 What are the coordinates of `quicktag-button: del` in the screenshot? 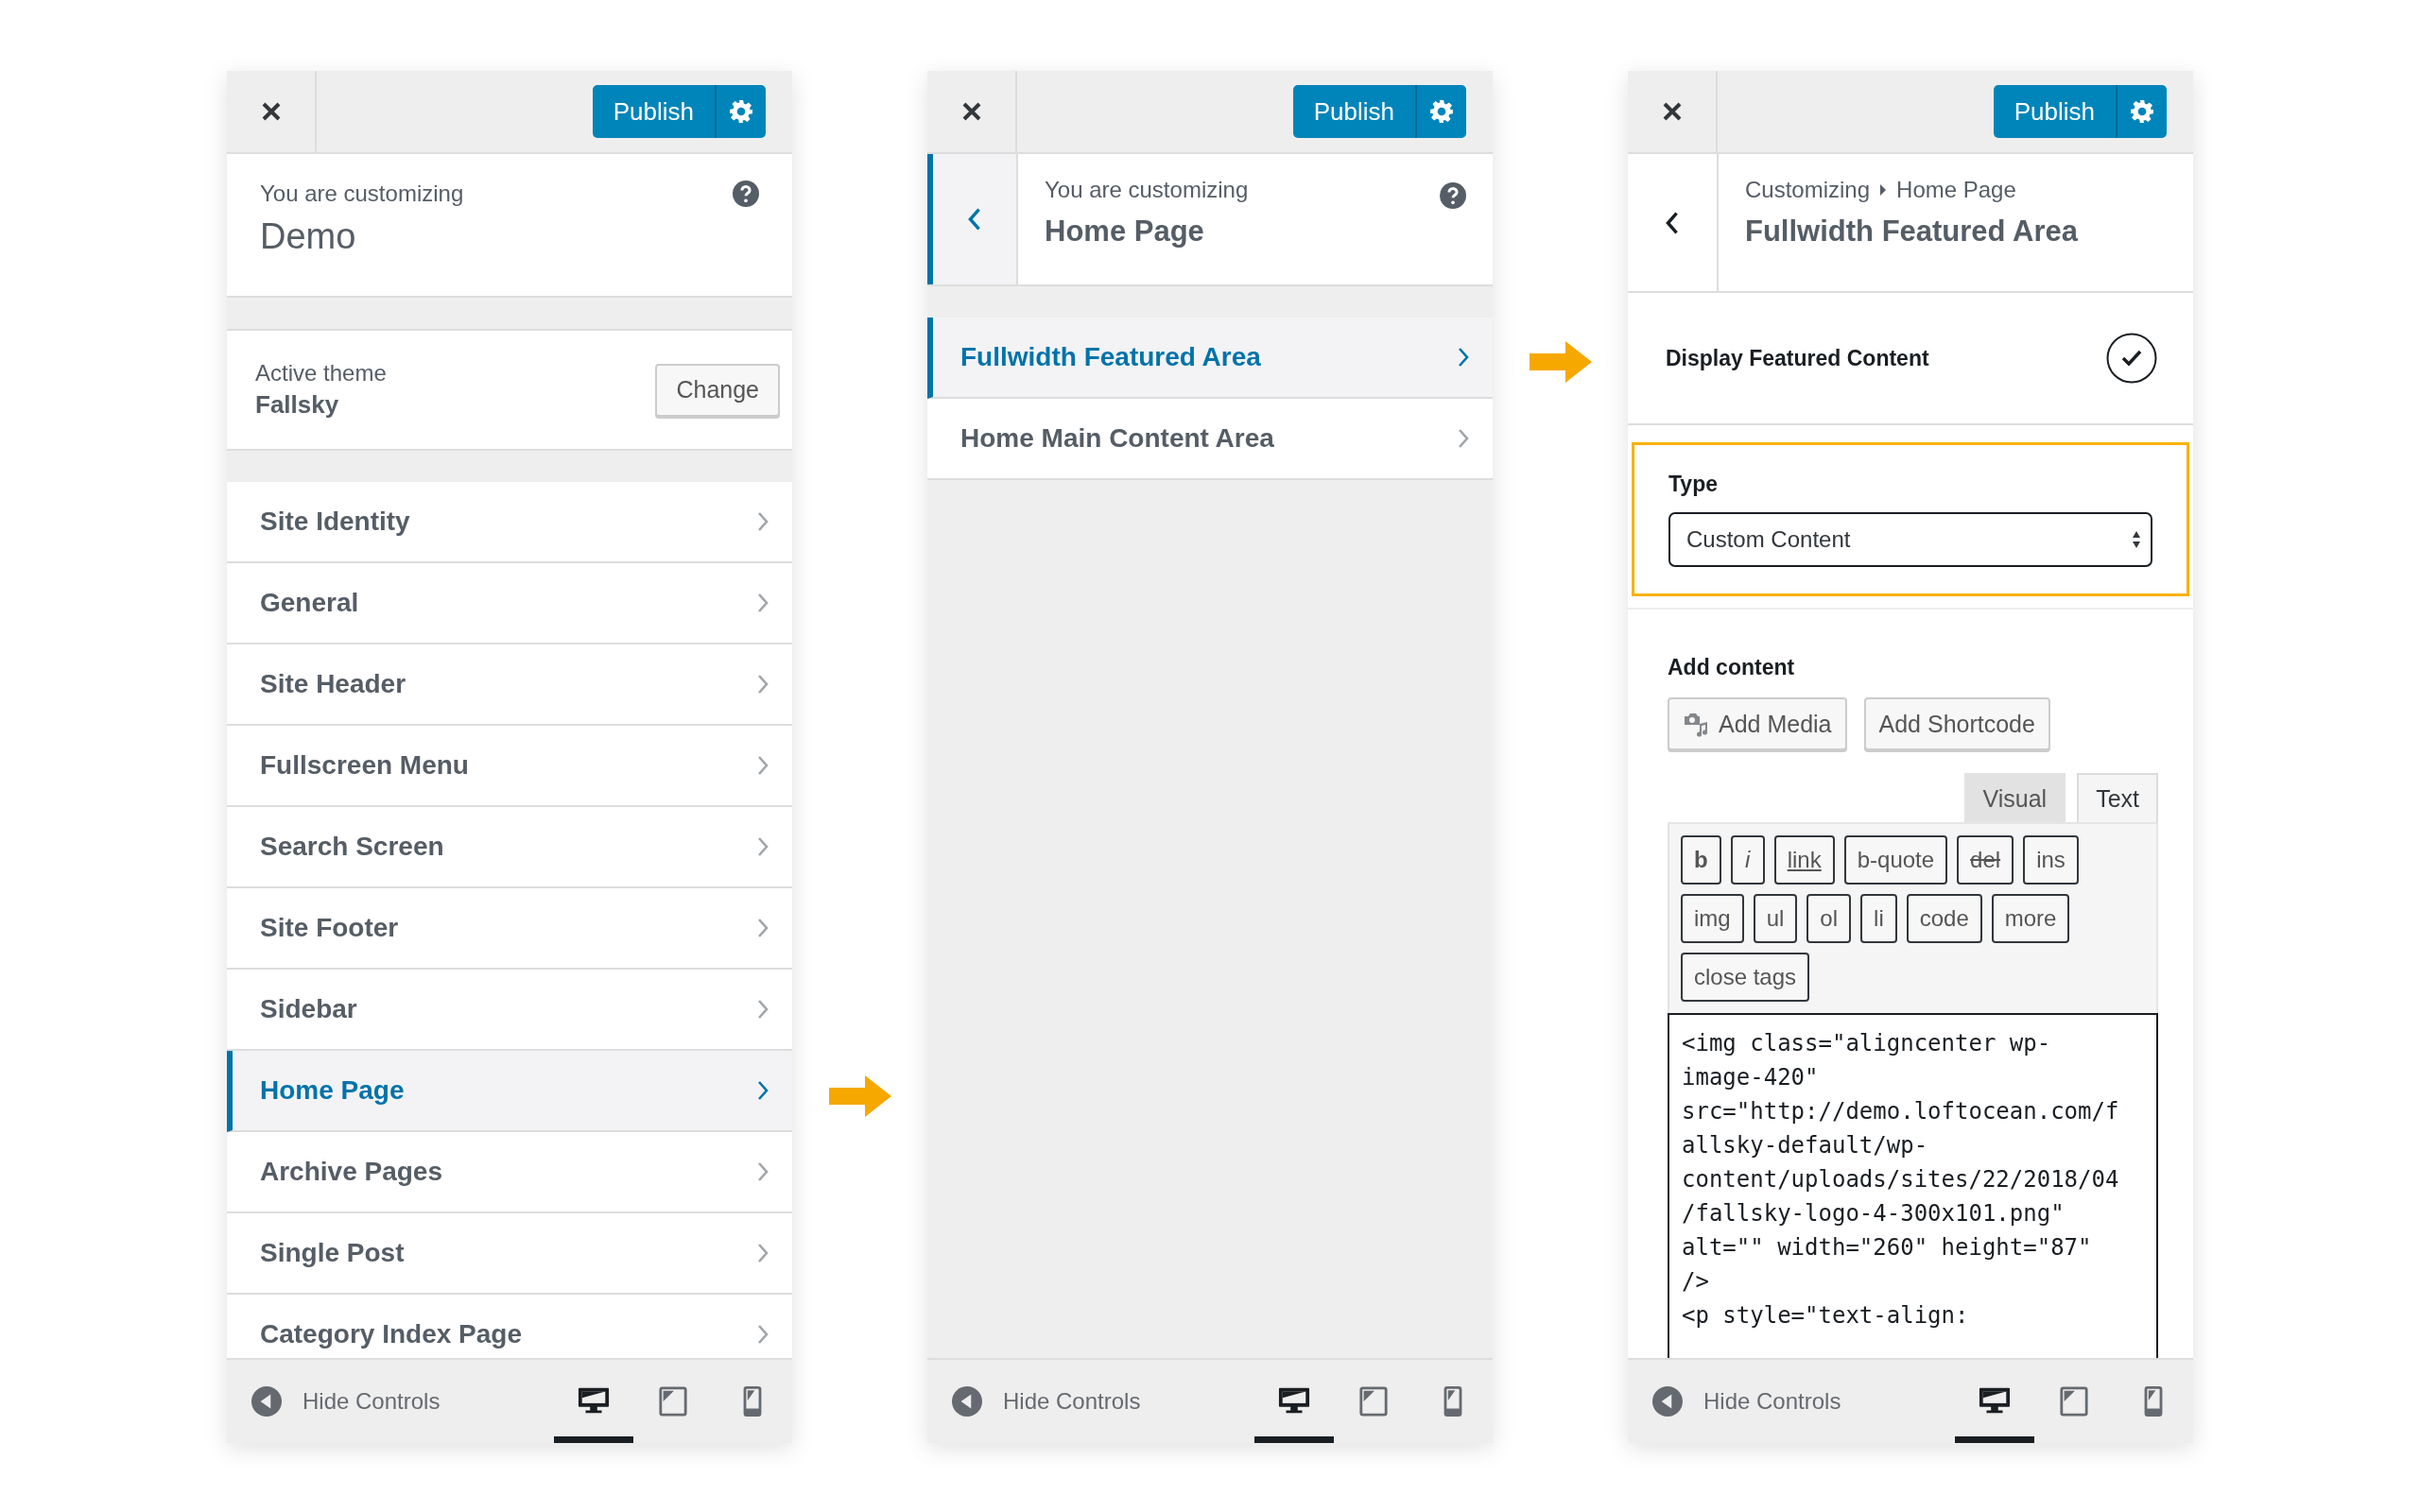 It's located at (1986, 860).